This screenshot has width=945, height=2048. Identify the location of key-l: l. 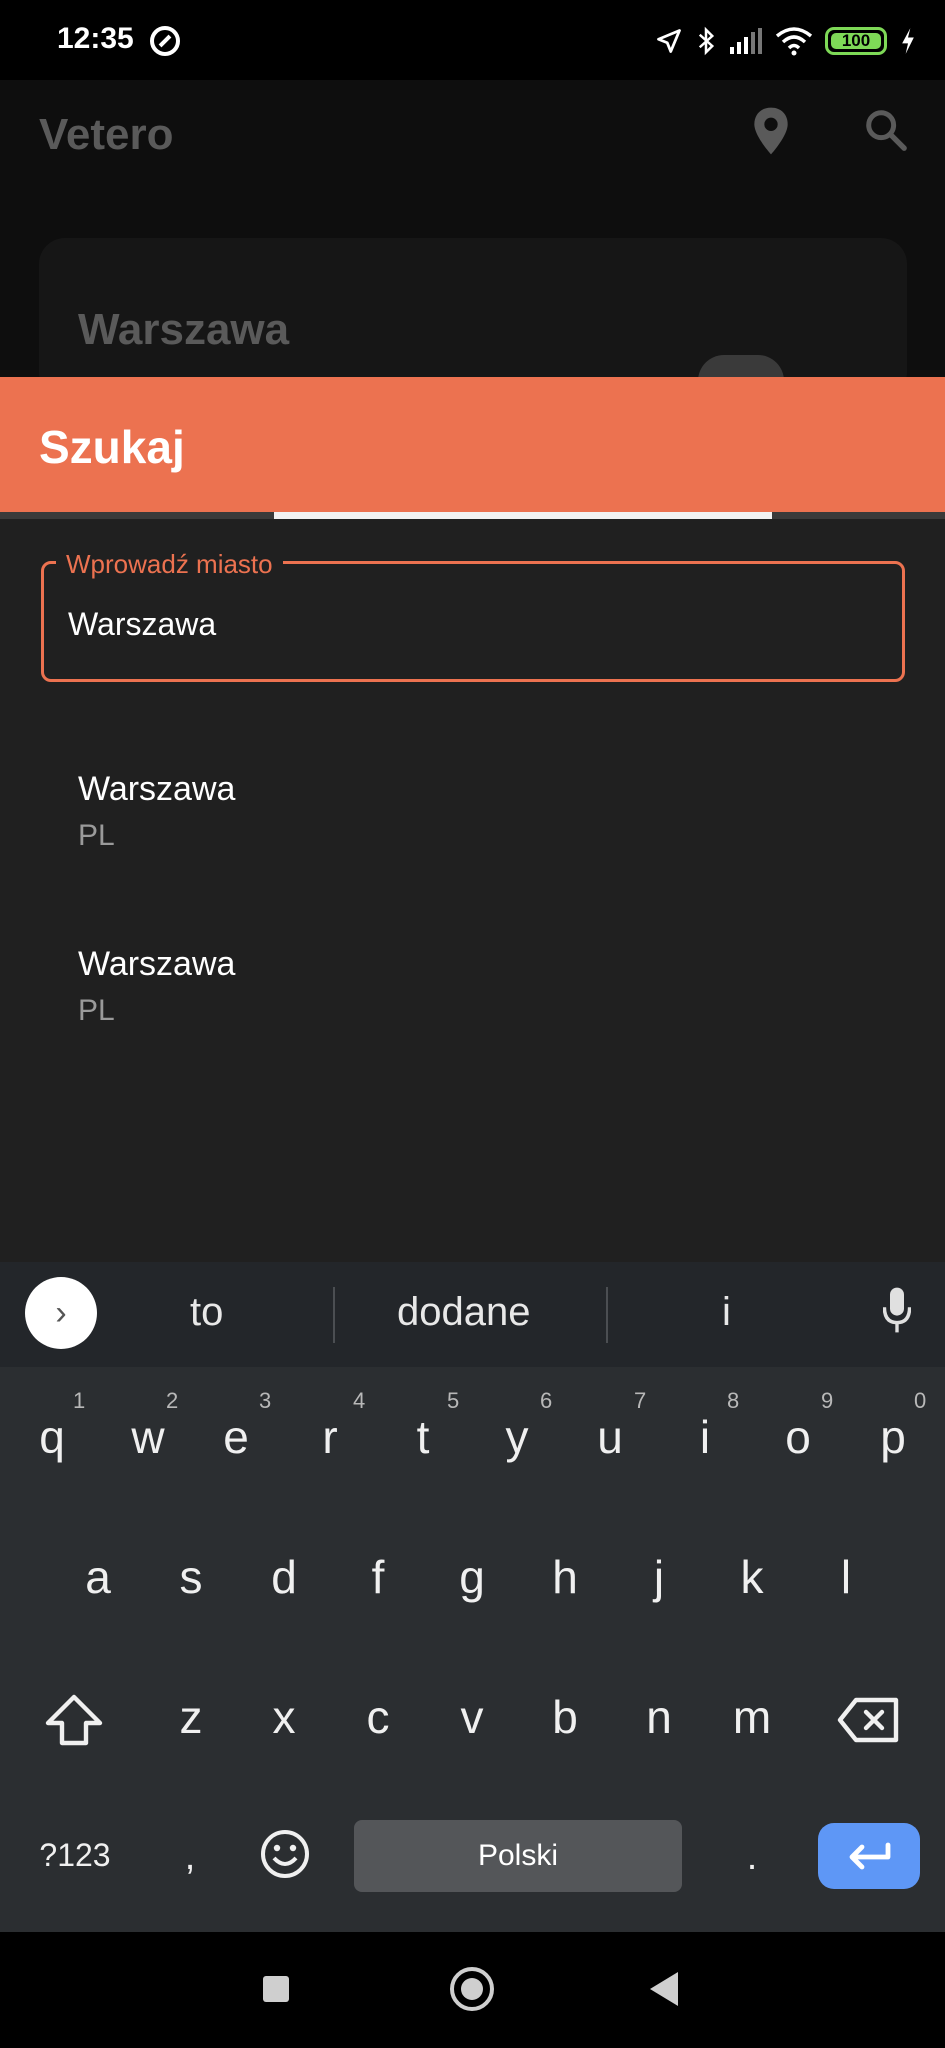
(846, 1577).